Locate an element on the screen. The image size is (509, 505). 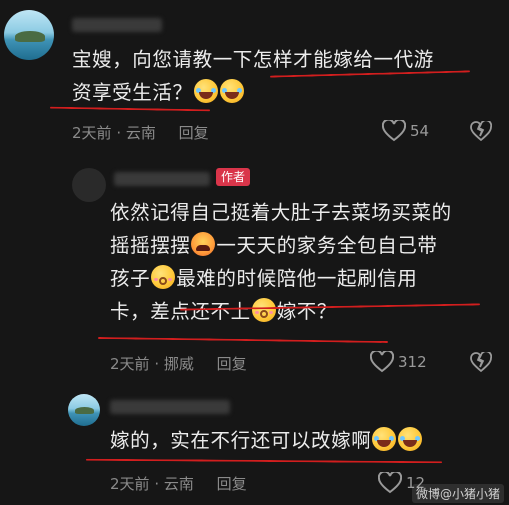
comment-line: 孩子 最难的时候陪他一起刷信用 is located at coordinates (281, 278).